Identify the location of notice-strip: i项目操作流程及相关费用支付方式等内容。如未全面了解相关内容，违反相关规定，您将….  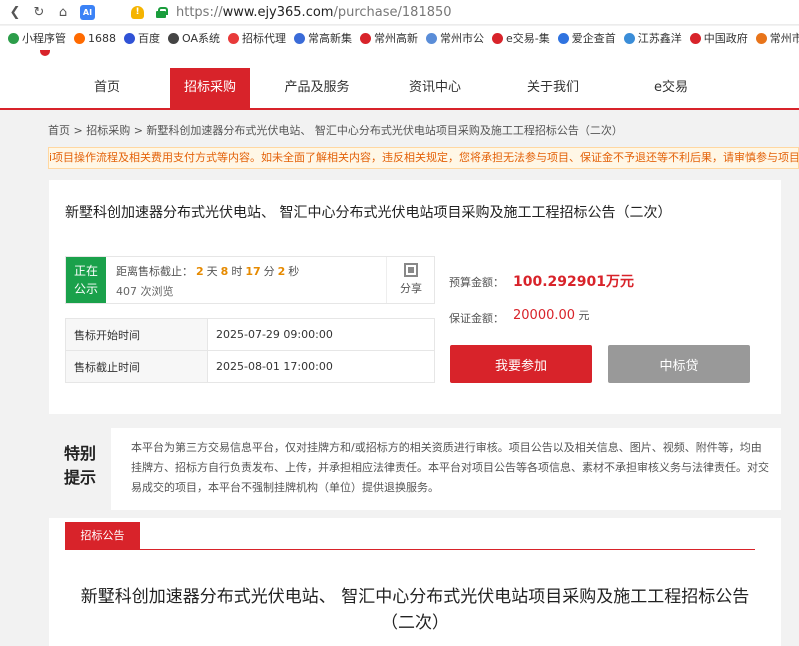
(423, 158).